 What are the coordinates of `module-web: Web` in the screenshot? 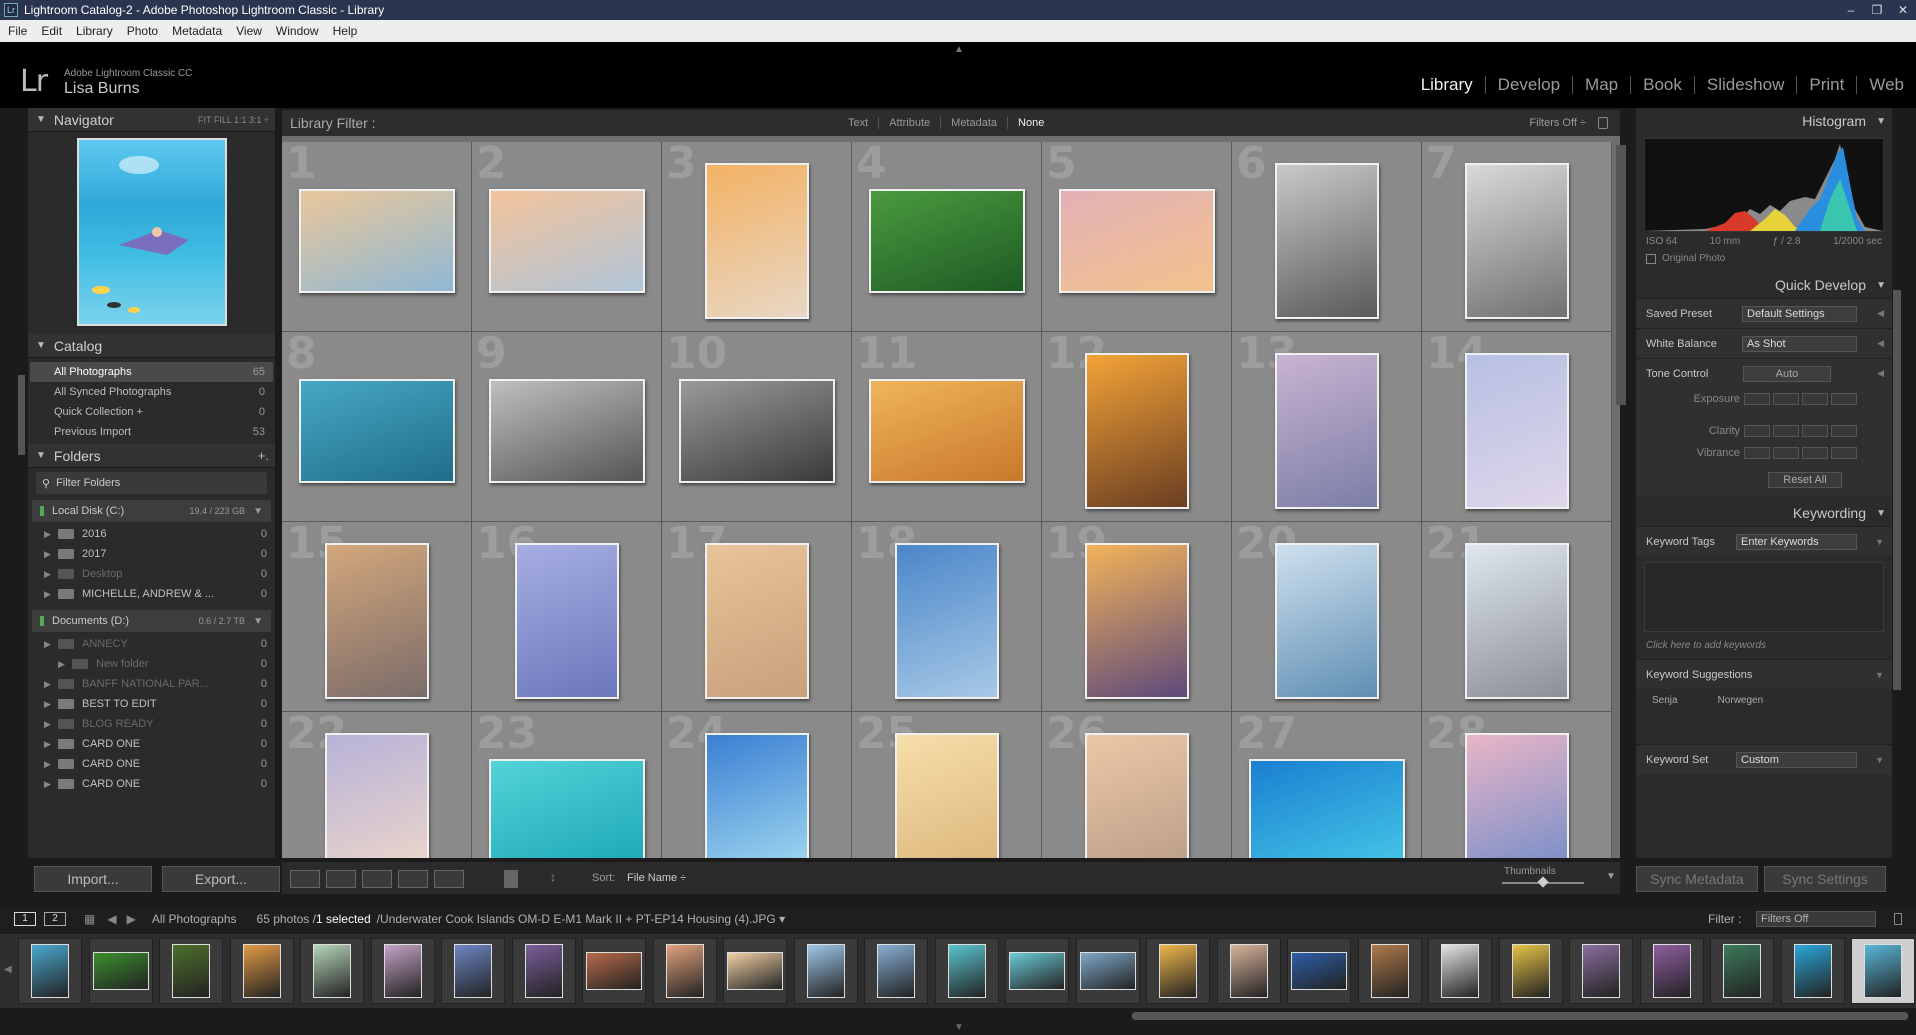 It's located at (1886, 85).